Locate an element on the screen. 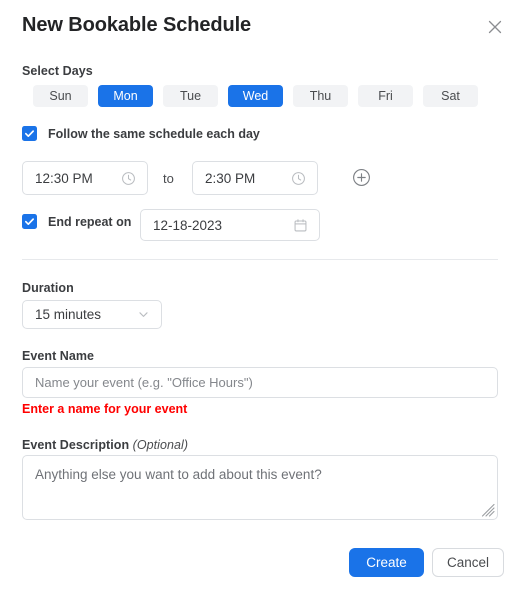  day-pill-fri: Fri is located at coordinates (385, 96).